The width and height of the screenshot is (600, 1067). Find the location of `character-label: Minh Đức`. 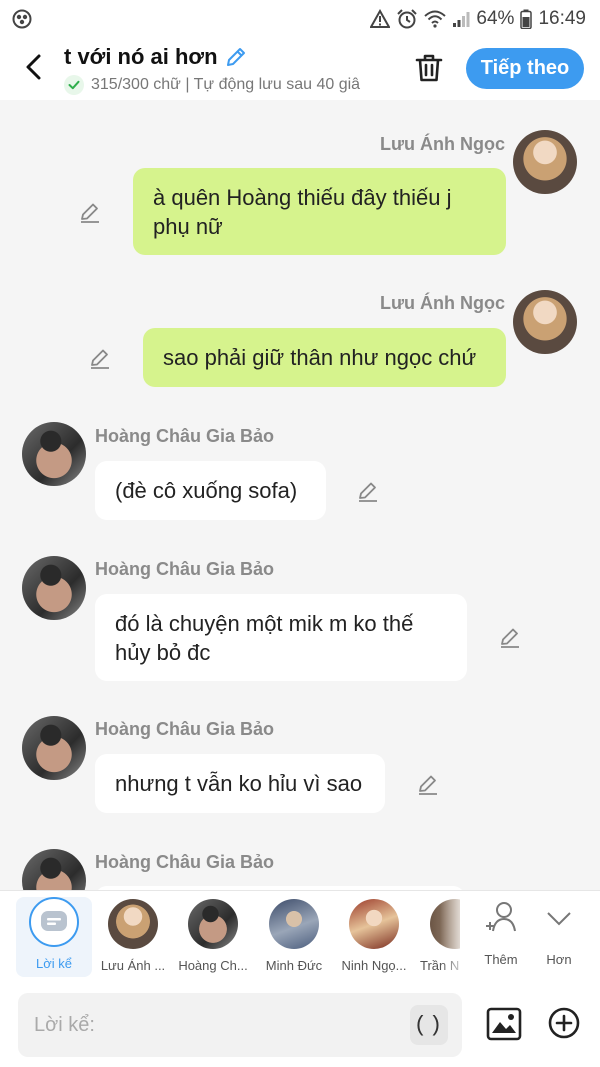

character-label: Minh Đức is located at coordinates (294, 965).